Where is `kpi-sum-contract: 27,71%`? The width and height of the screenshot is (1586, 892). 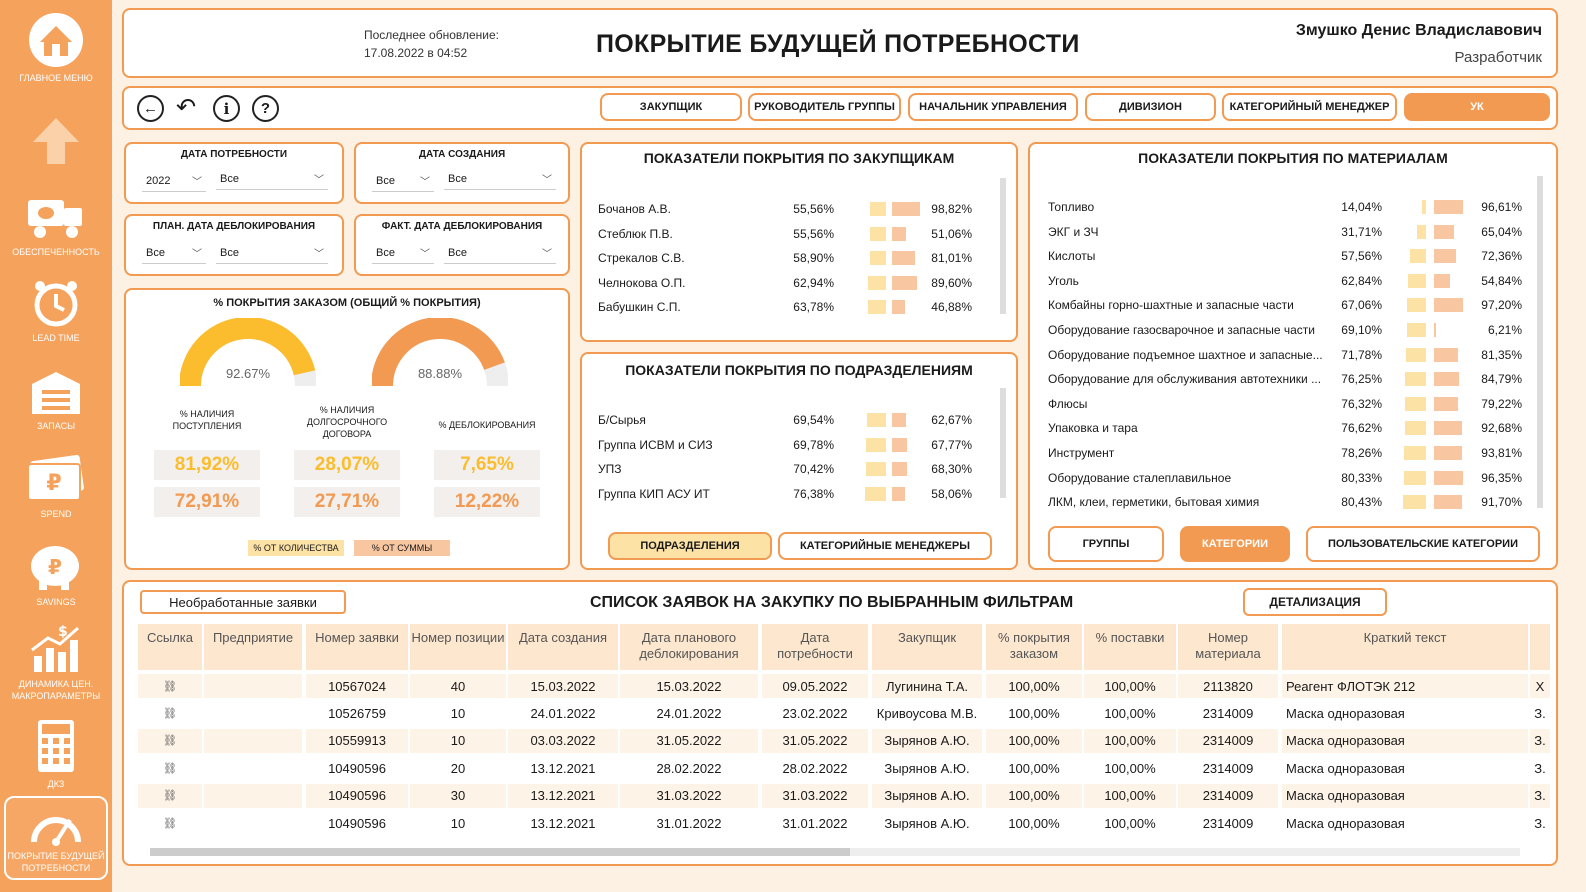
kpi-sum-contract: 27,71% is located at coordinates (347, 502).